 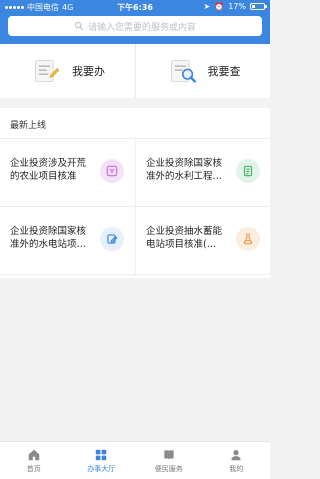 What do you see at coordinates (135, 7) in the screenshot?
I see `status-bar: 中国电信 4G 下午6:36 ➤ ⏰ 17%` at bounding box center [135, 7].